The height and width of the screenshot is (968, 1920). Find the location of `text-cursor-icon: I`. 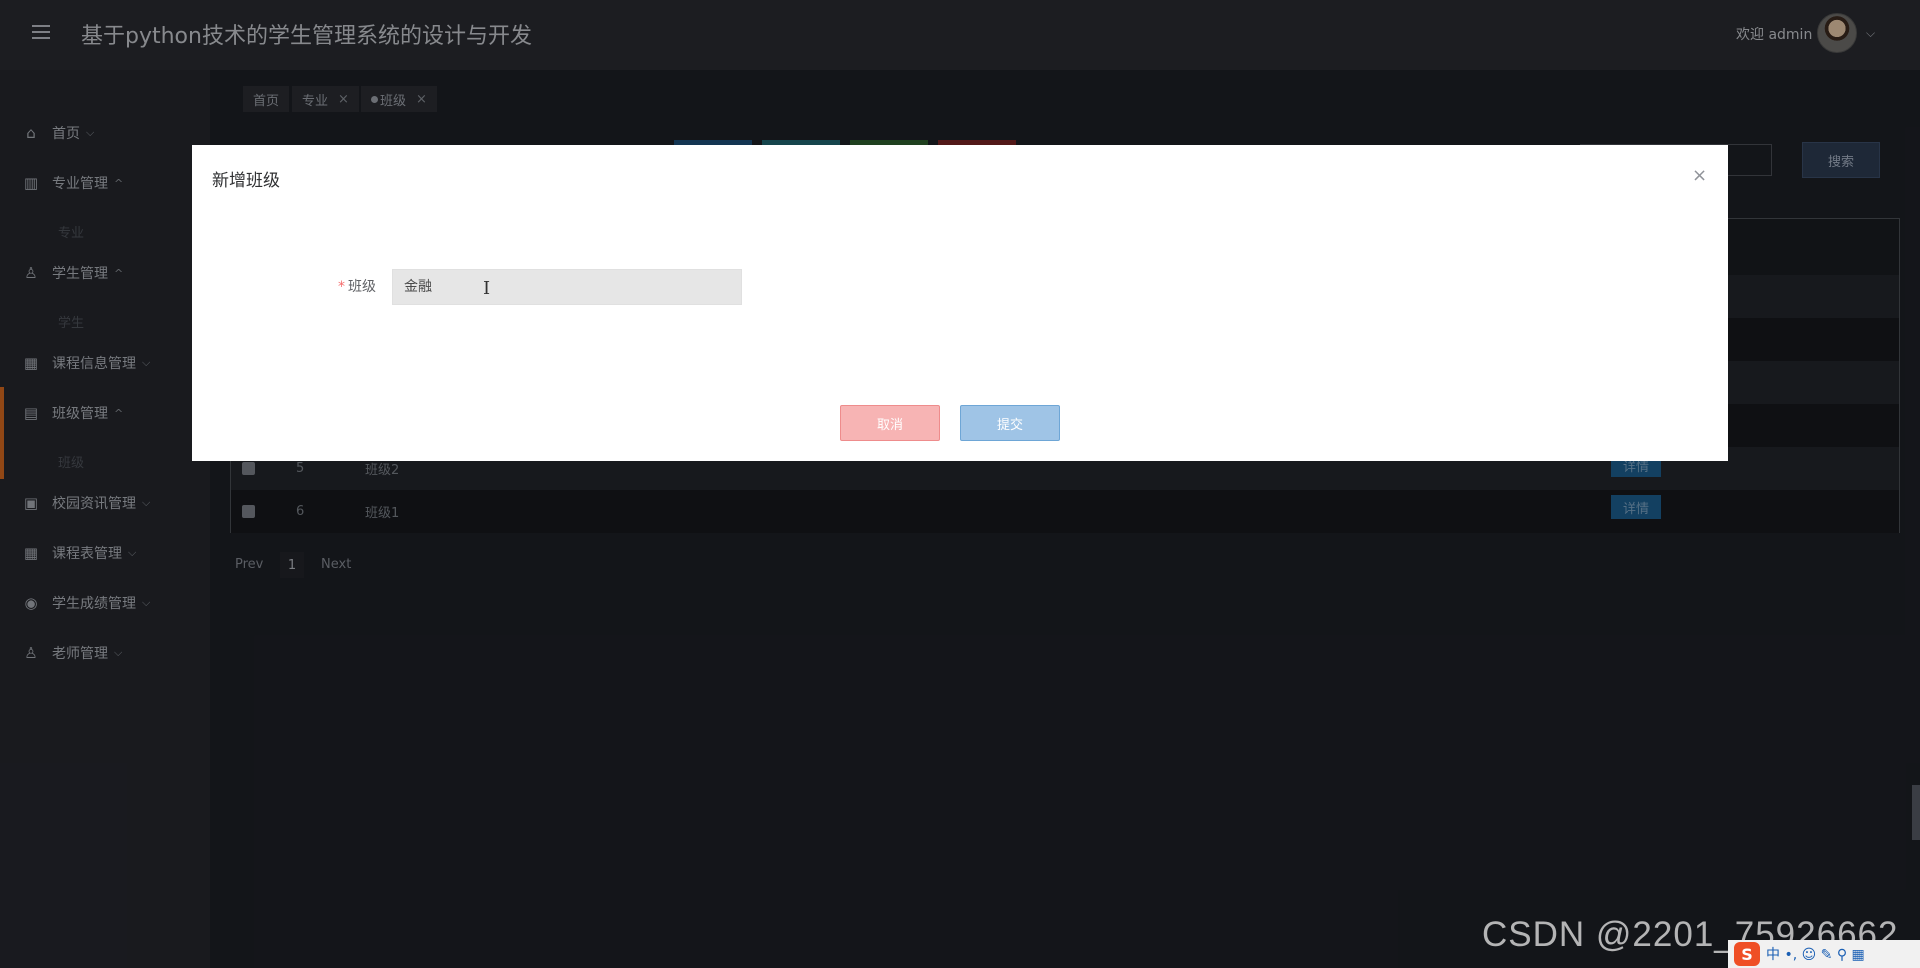

text-cursor-icon: I is located at coordinates (487, 288).